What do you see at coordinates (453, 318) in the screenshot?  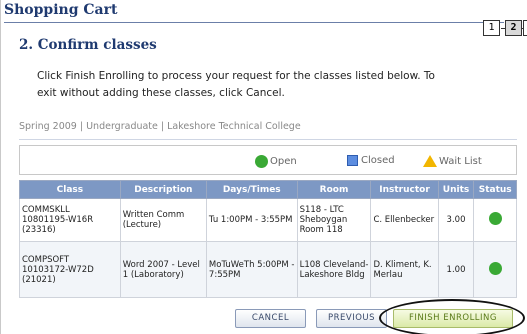 I see `finish-enrolling-button: FINISH ENROLLING` at bounding box center [453, 318].